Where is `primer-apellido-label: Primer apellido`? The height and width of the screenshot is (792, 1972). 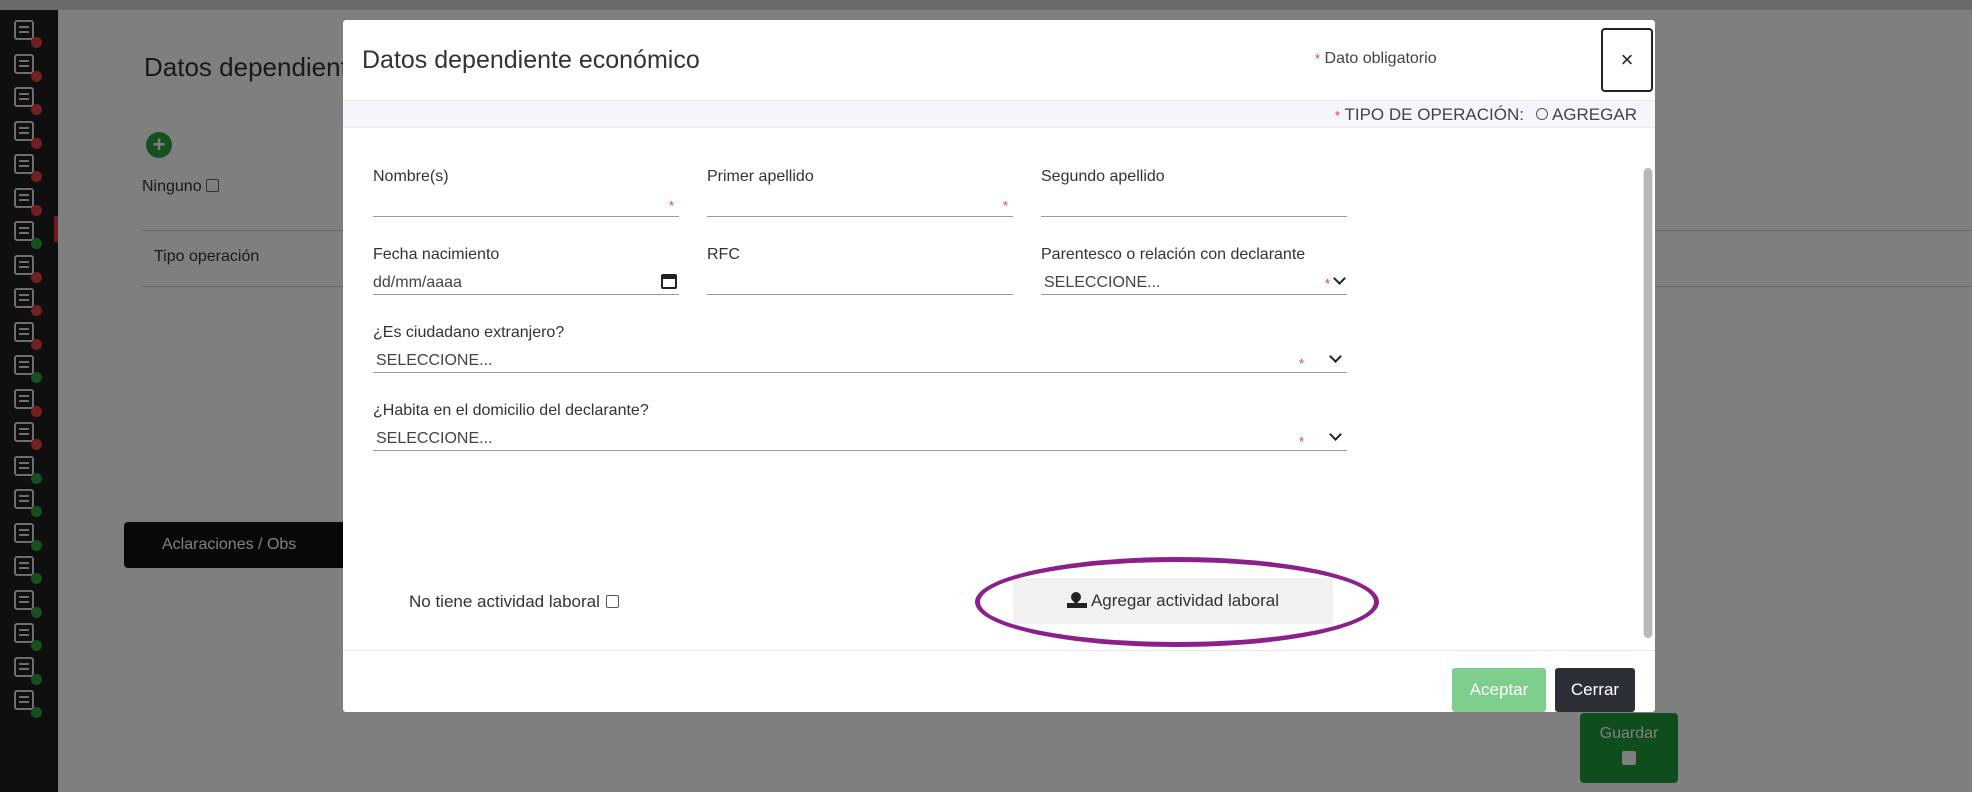 primer-apellido-label: Primer apellido is located at coordinates (760, 176).